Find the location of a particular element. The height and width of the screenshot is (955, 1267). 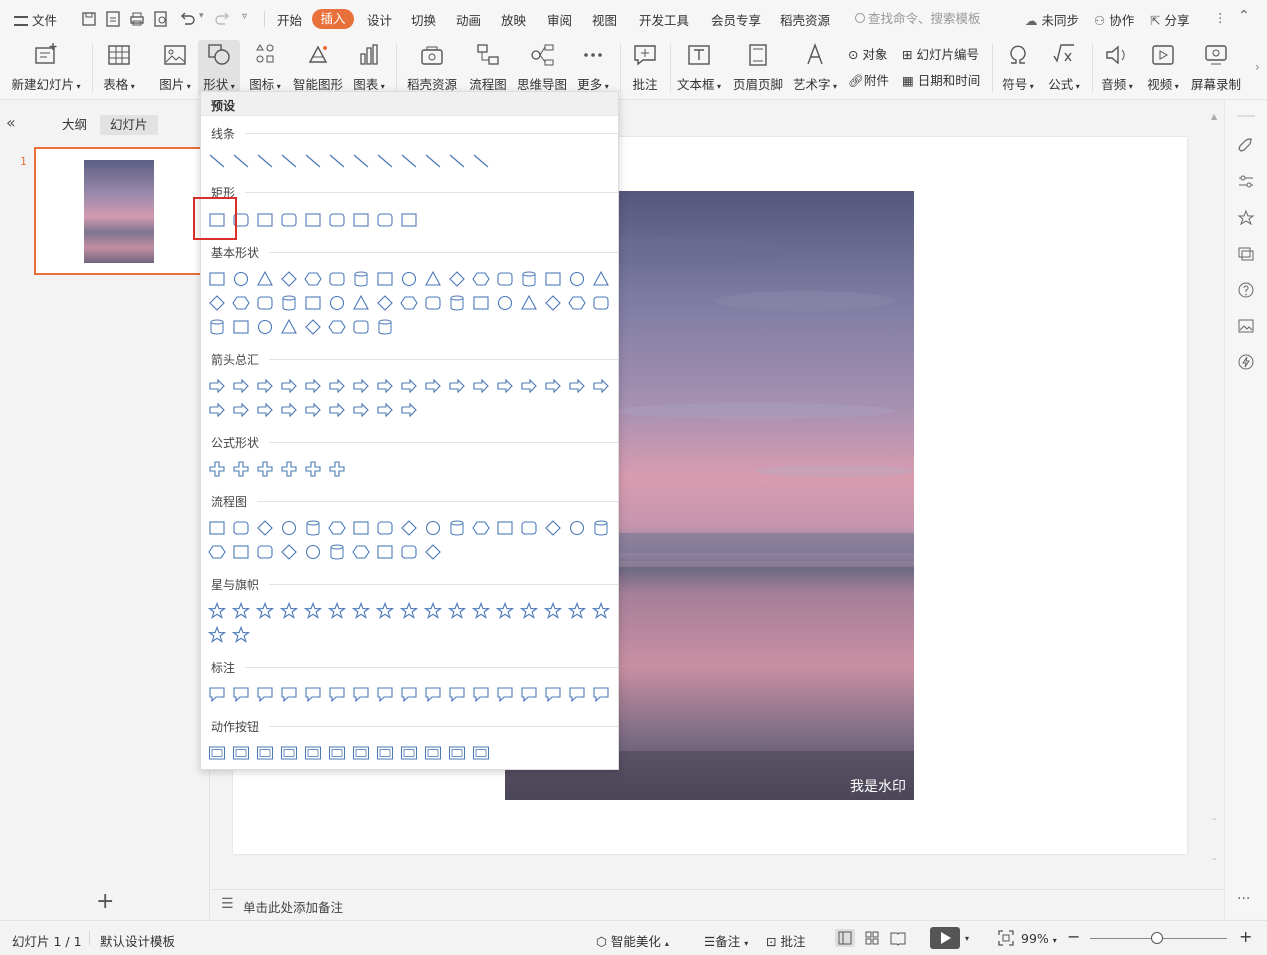

file-menu: 文件 is located at coordinates (35, 19).